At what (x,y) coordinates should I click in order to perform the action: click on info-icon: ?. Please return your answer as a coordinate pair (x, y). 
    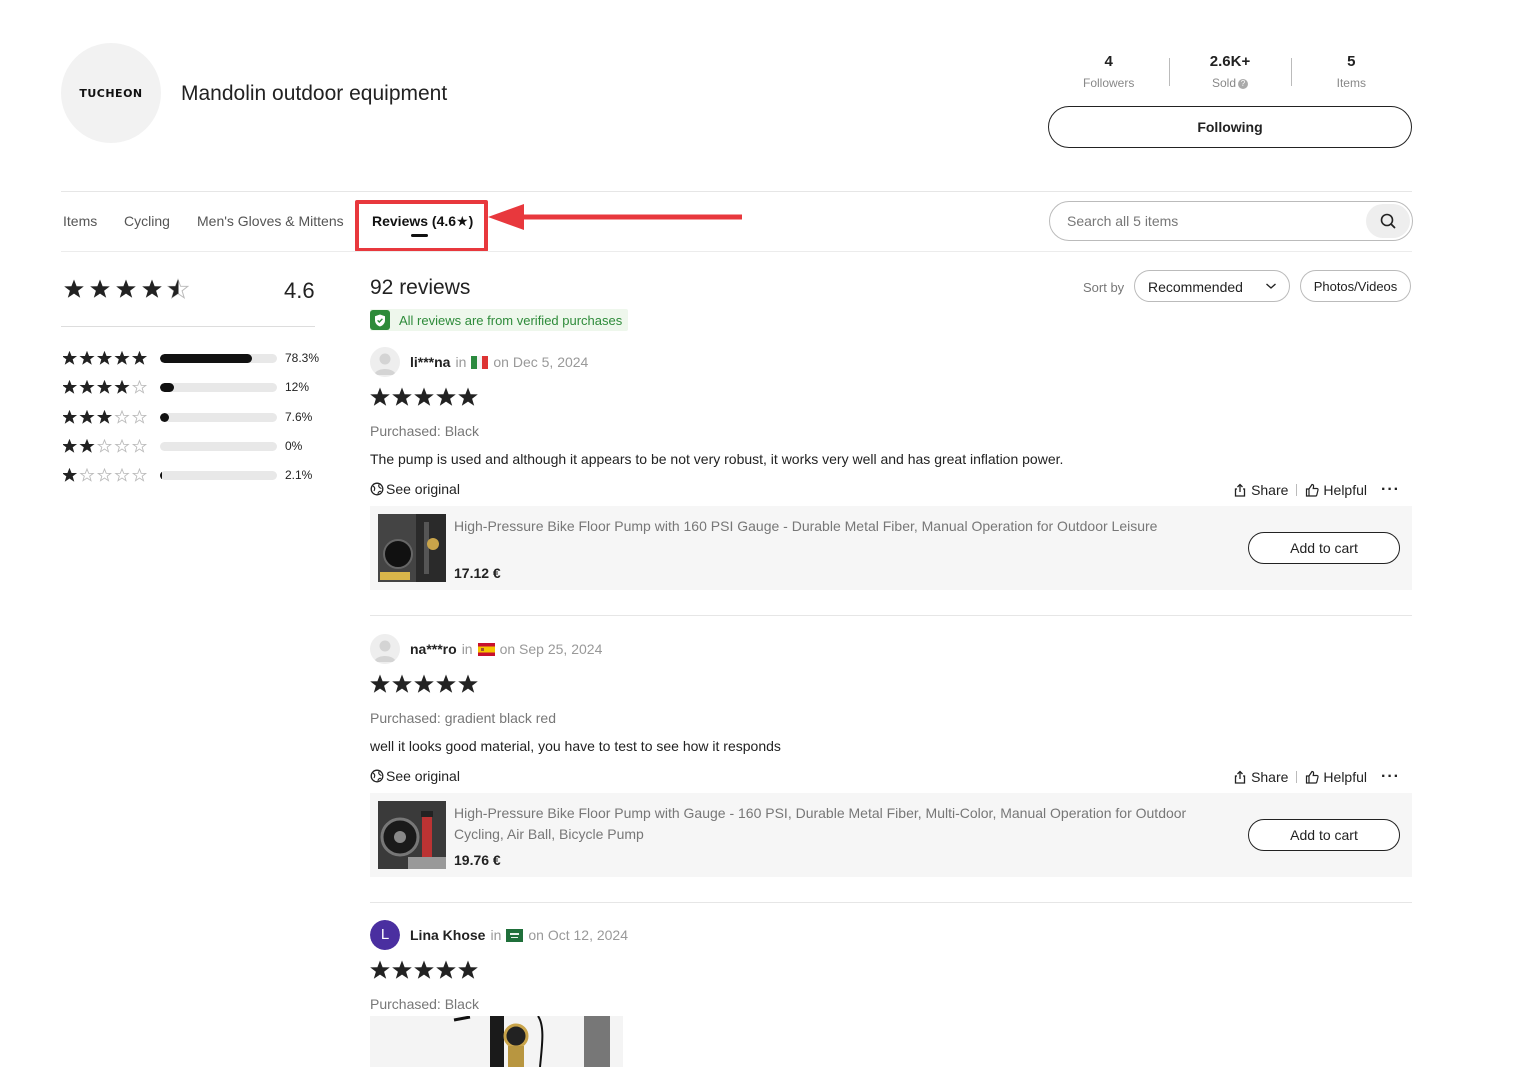
    Looking at the image, I should click on (1243, 83).